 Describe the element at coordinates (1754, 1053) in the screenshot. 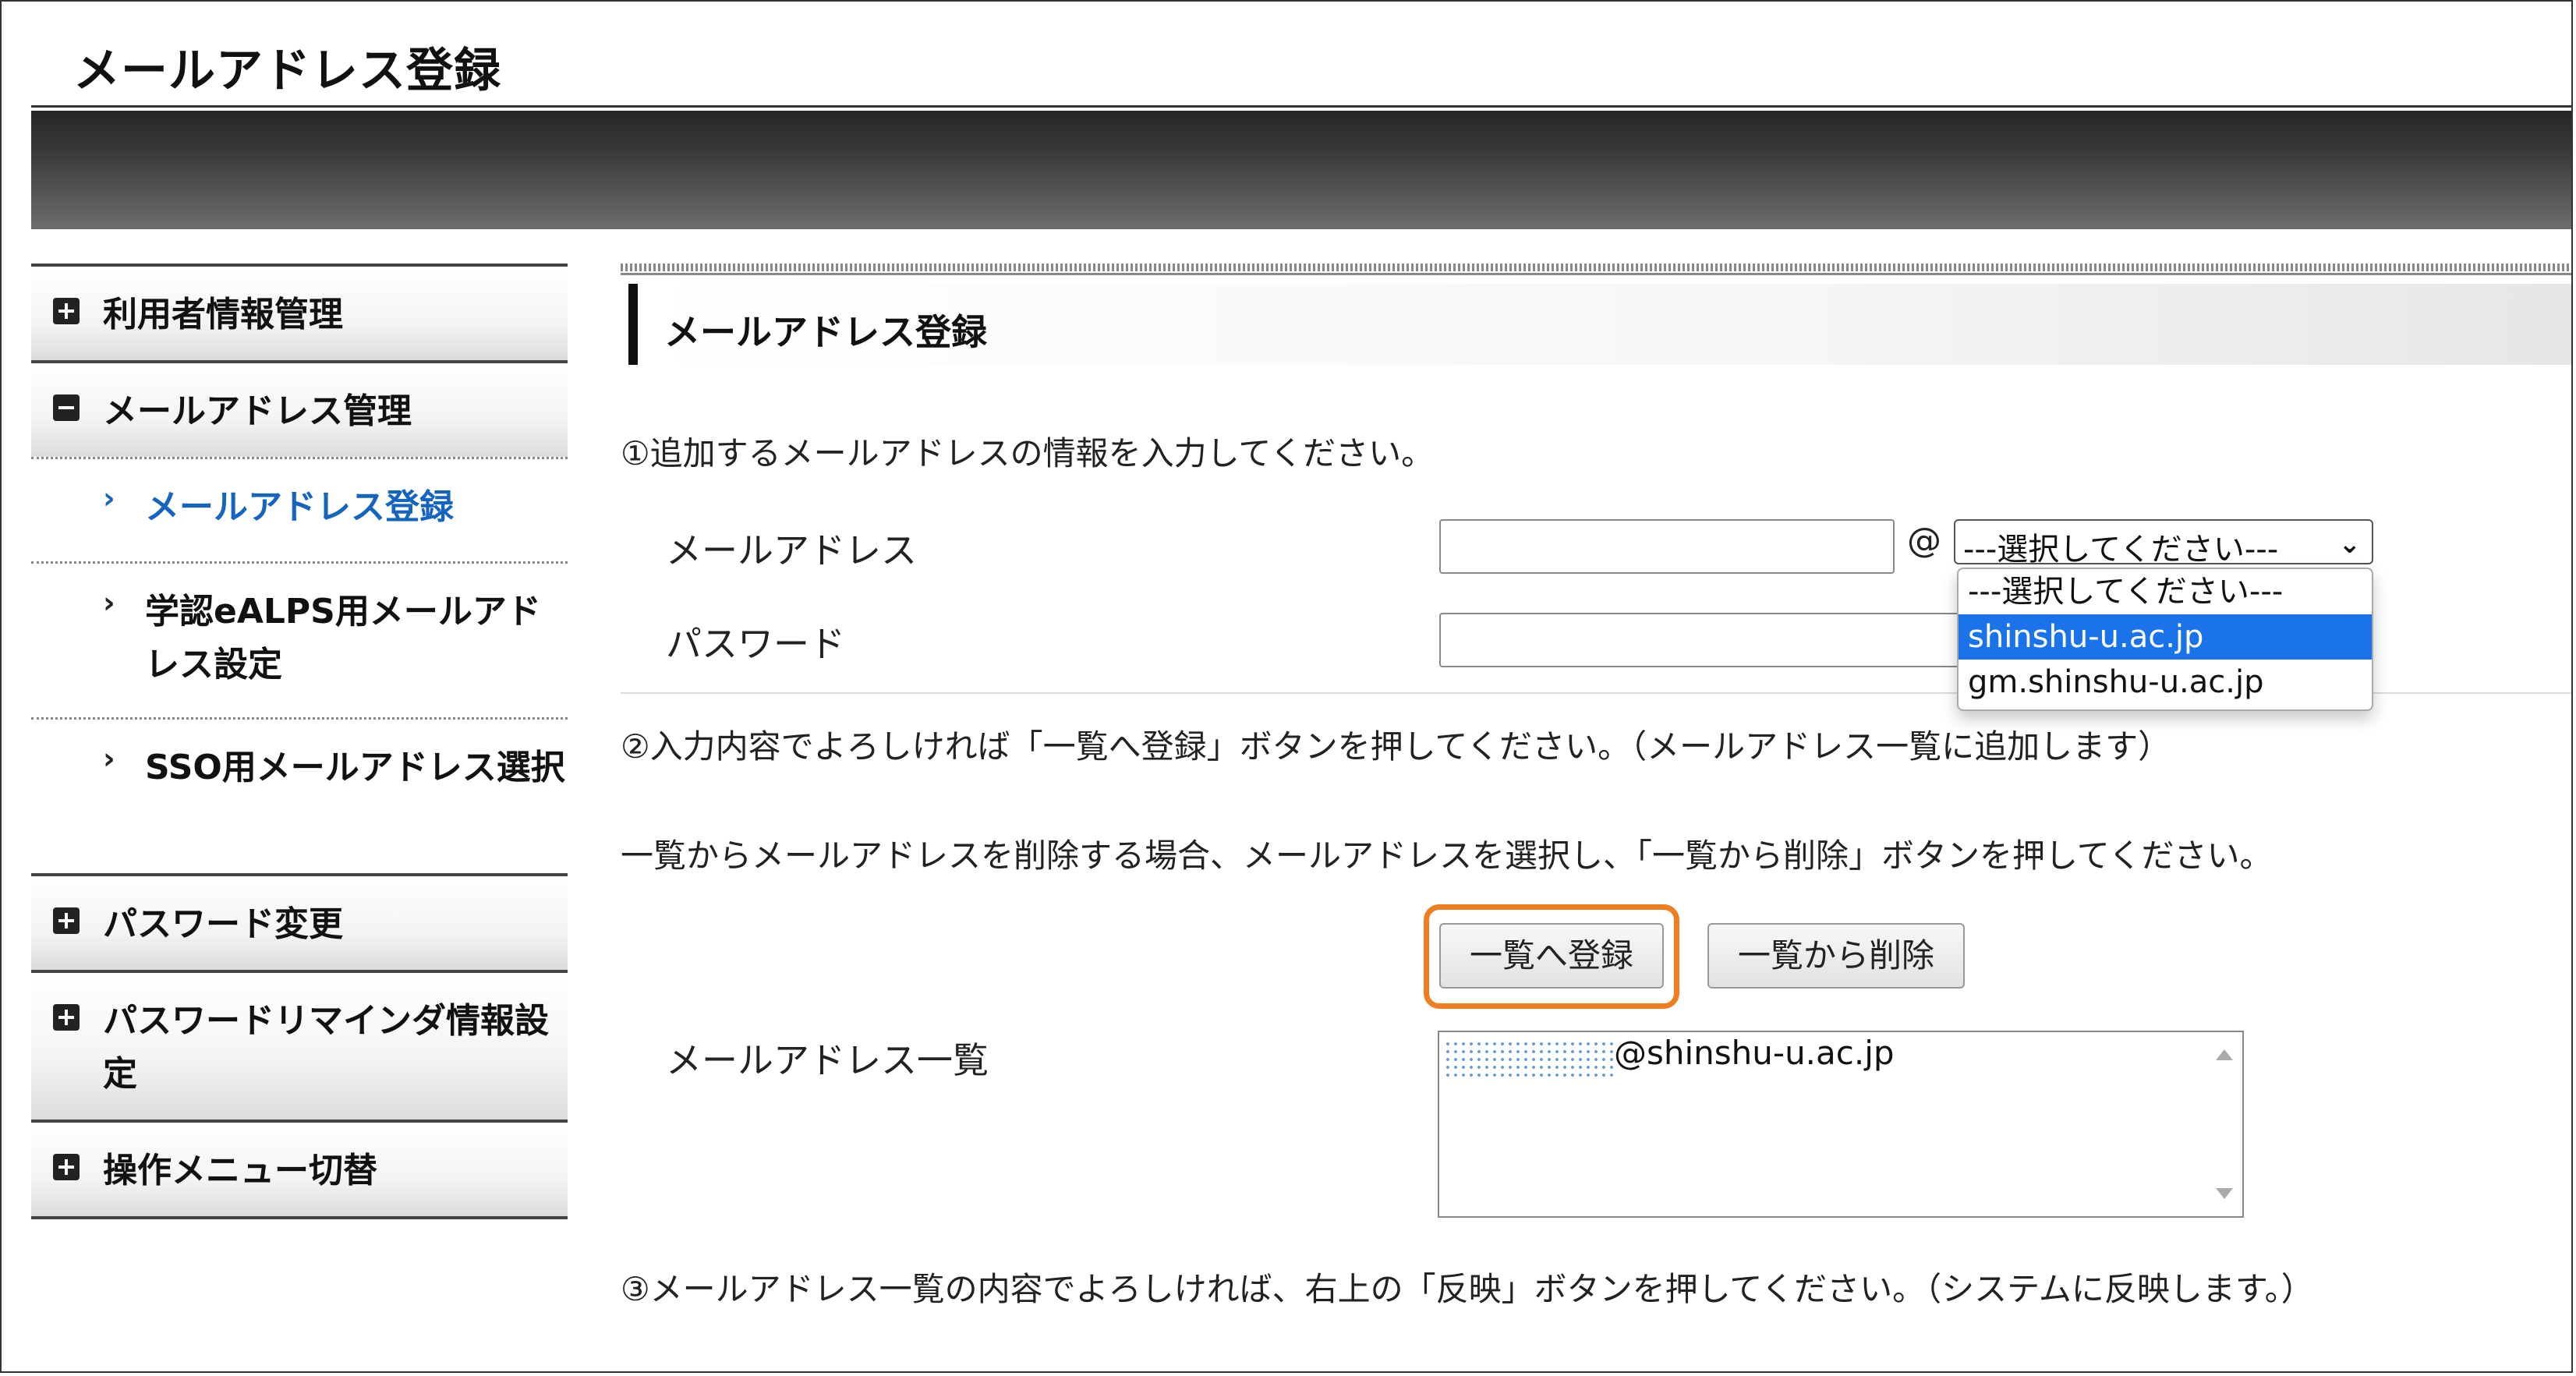

I see `list-item: @shinshu-u.ac.jp` at that location.